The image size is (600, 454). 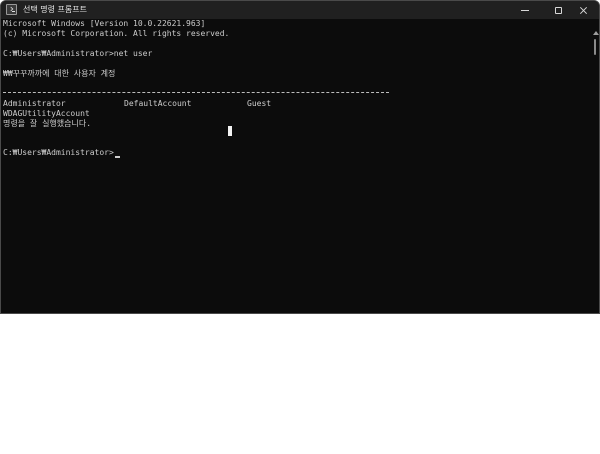 What do you see at coordinates (47, 123) in the screenshot?
I see `result-message: 명령을 잘 실행했습니다.` at bounding box center [47, 123].